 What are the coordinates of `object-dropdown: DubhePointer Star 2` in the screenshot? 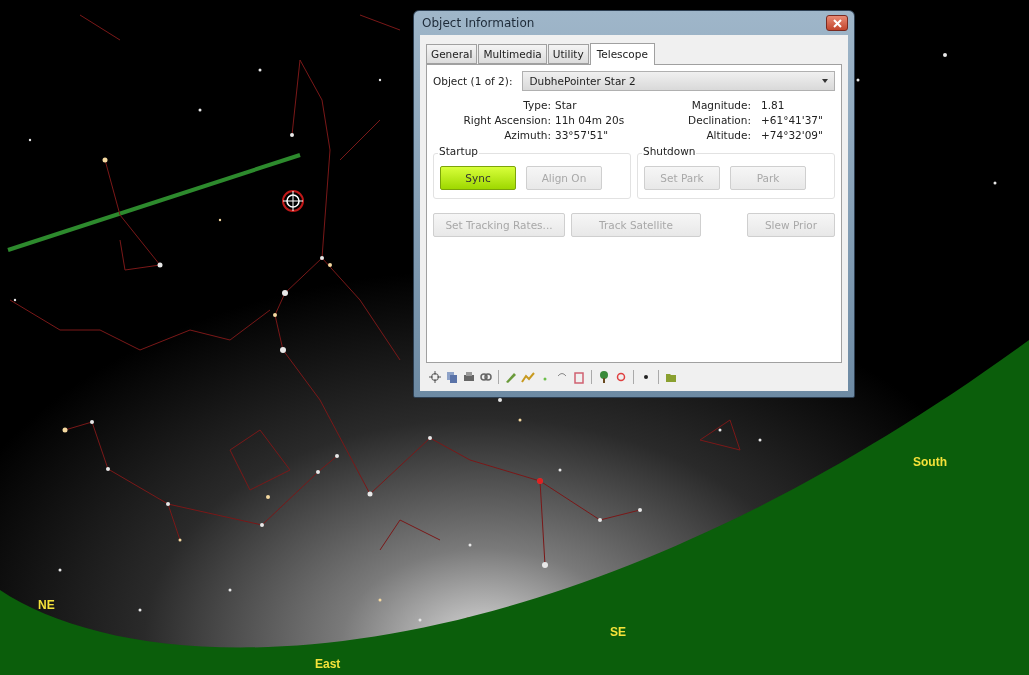 It's located at (678, 81).